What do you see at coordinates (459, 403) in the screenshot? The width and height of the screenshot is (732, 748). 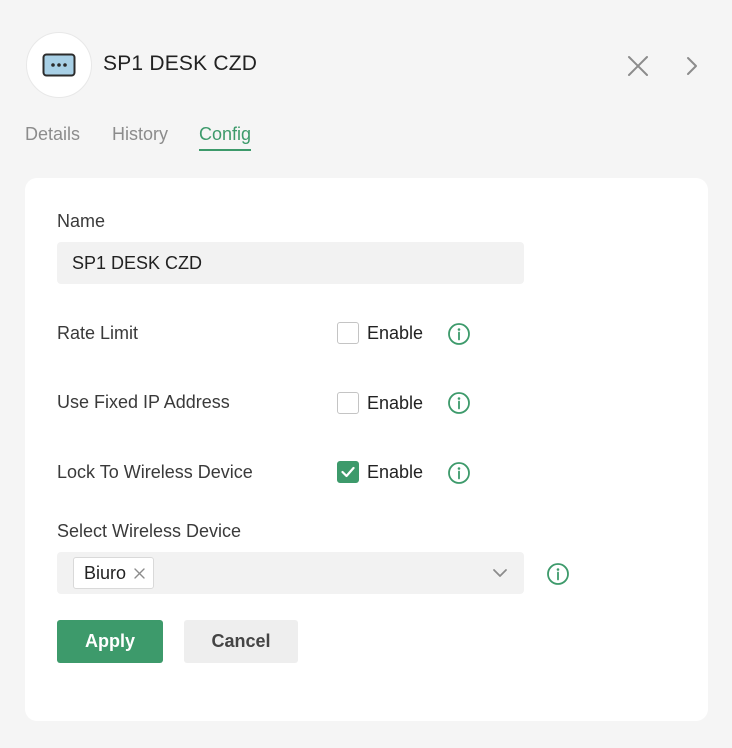 I see `fixed-ip-info-icon` at bounding box center [459, 403].